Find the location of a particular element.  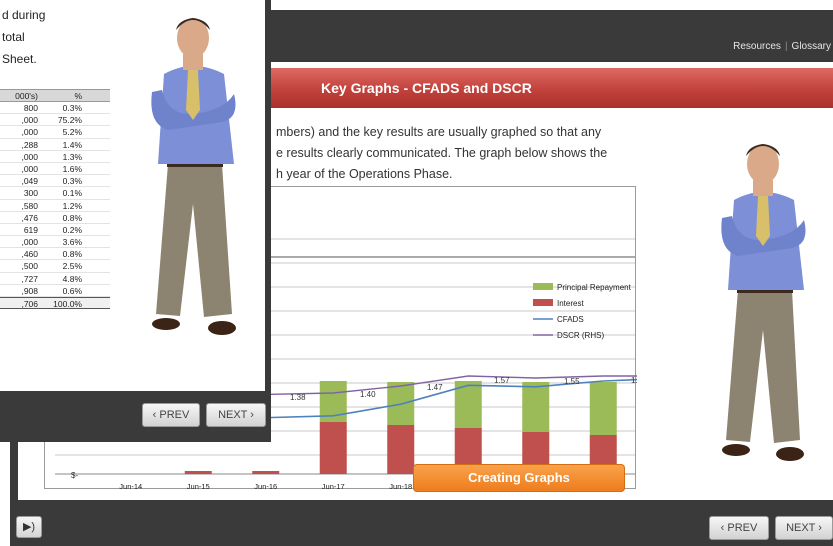

table-cell: ,727 is located at coordinates (29, 278).